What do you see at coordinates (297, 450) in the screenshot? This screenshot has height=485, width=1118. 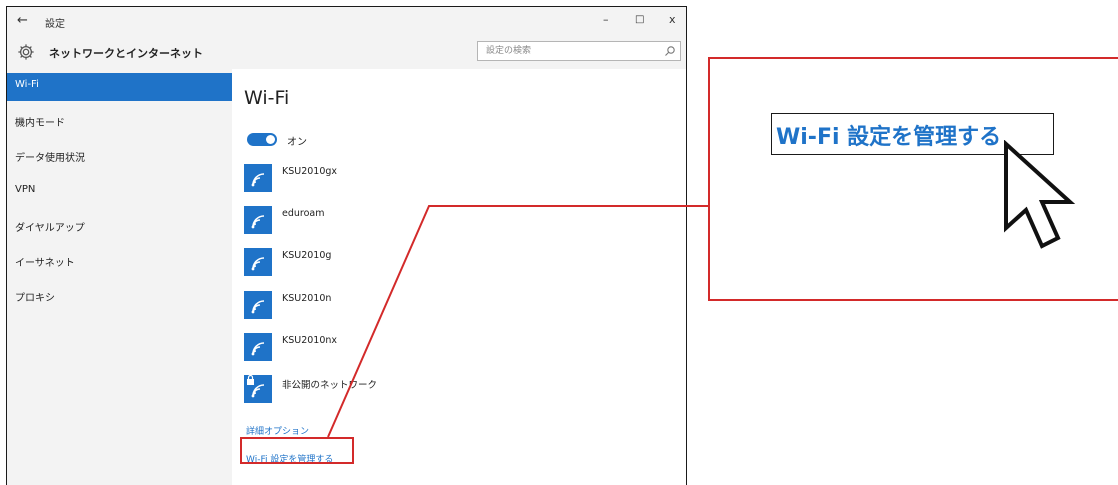 I see `highlight-box` at bounding box center [297, 450].